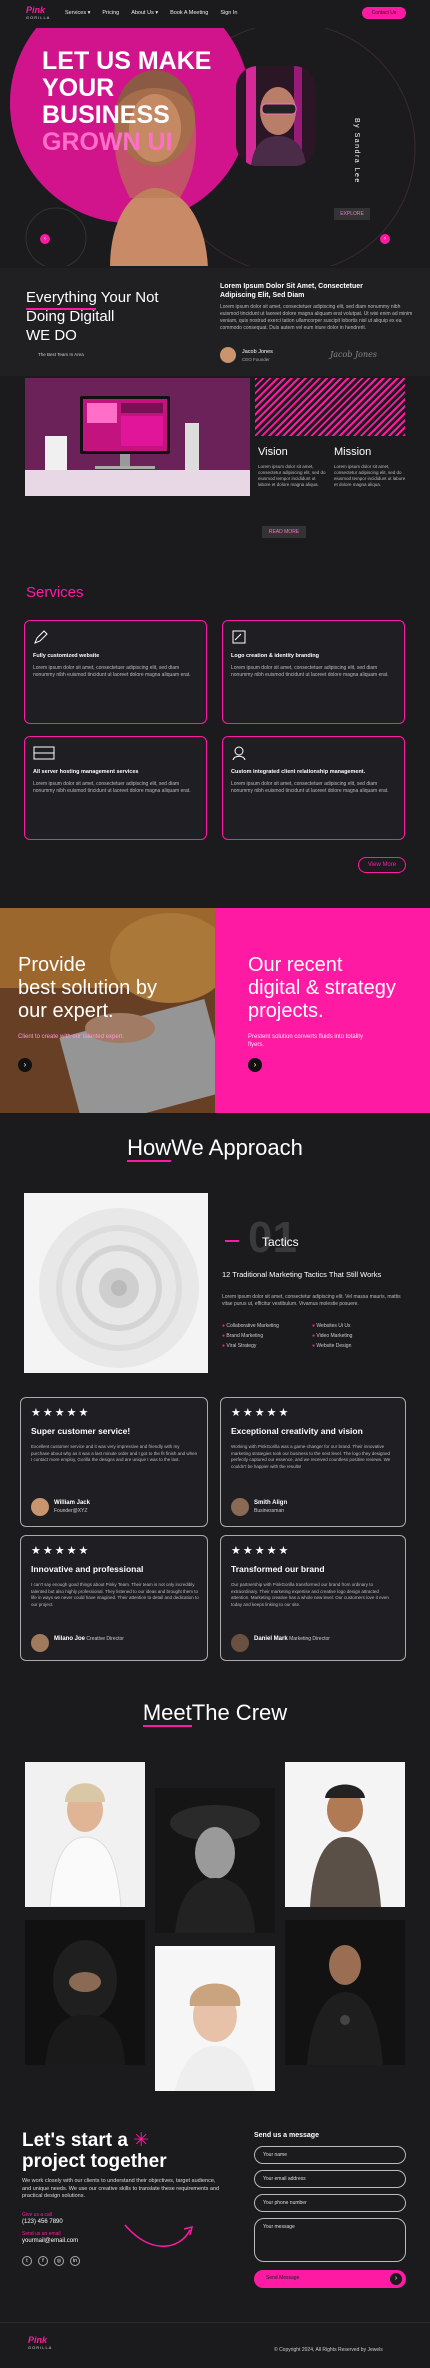 The width and height of the screenshot is (430, 2368). What do you see at coordinates (78, 88) in the screenshot?
I see `hero-line-2: YOUR` at bounding box center [78, 88].